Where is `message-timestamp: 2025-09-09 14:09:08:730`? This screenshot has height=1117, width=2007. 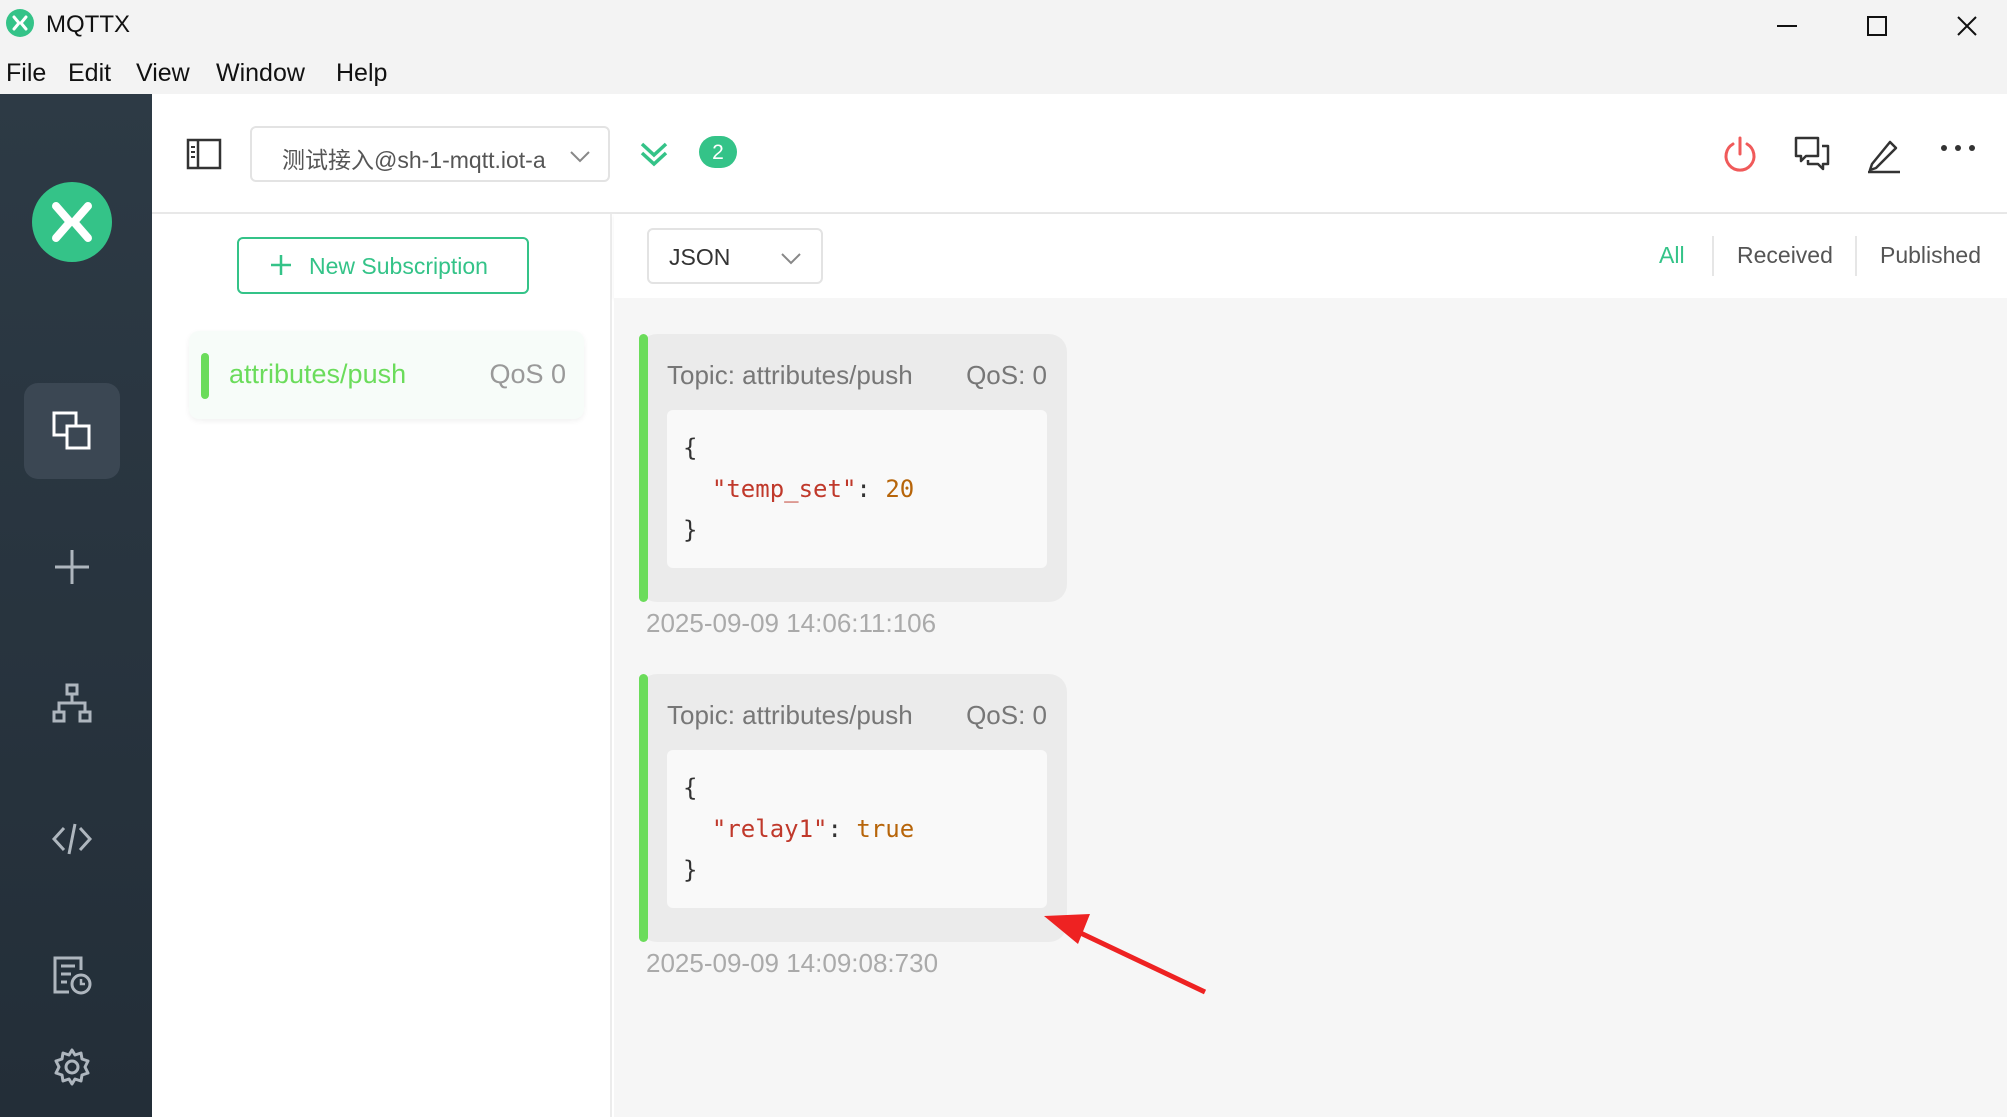 message-timestamp: 2025-09-09 14:09:08:730 is located at coordinates (792, 963).